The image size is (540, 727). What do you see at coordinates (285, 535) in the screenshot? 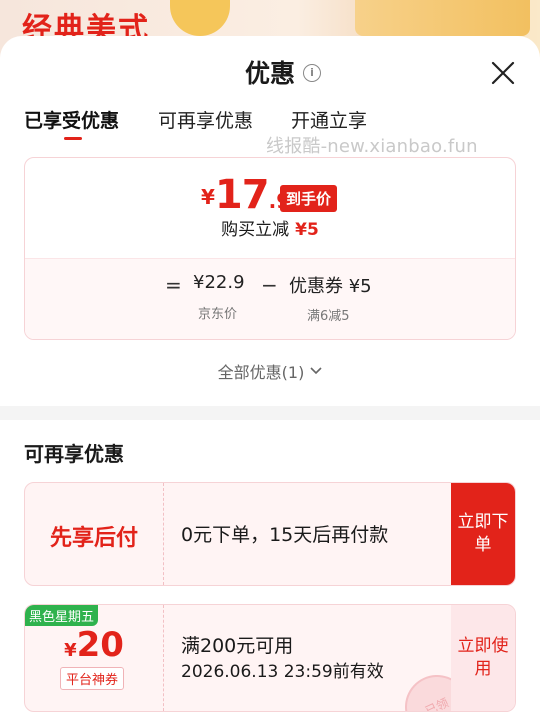
I see `bnpl-description: 0元下单，15天后再付款` at bounding box center [285, 535].